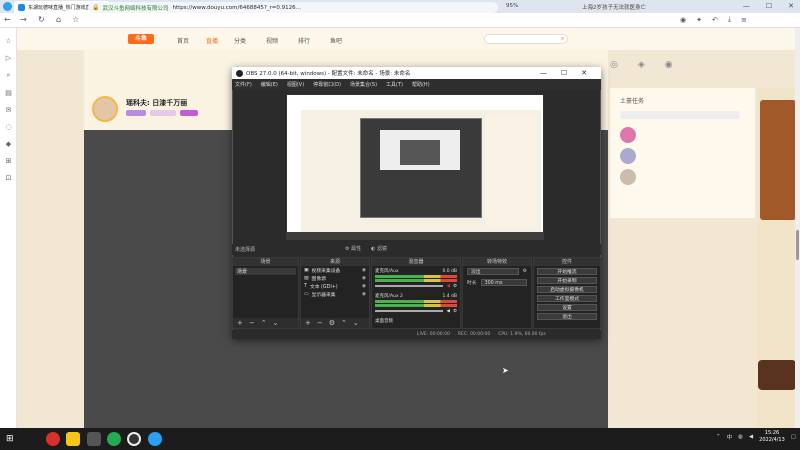 The width and height of the screenshot is (800, 450). Describe the element at coordinates (778, 160) in the screenshot. I see `promo-banner` at that location.